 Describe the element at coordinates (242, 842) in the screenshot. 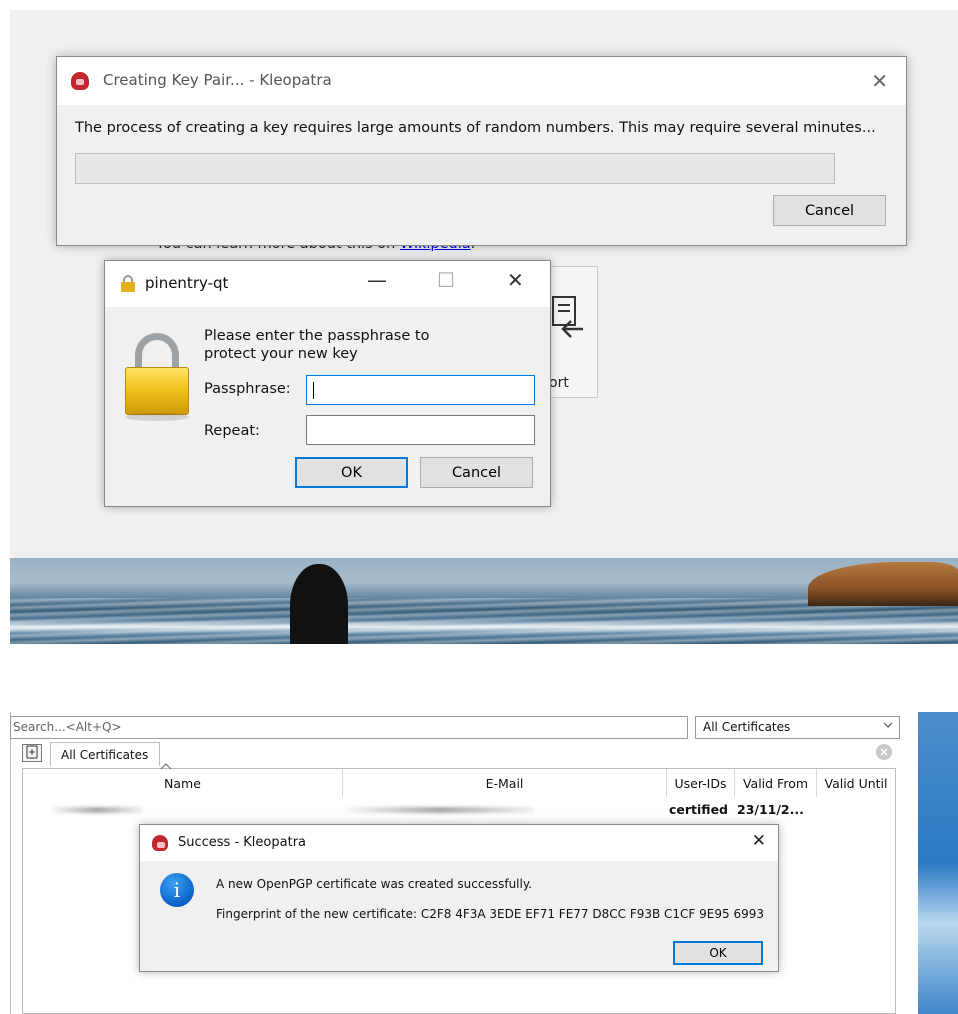

I see `dialog-title: Success - Kleopatra` at that location.